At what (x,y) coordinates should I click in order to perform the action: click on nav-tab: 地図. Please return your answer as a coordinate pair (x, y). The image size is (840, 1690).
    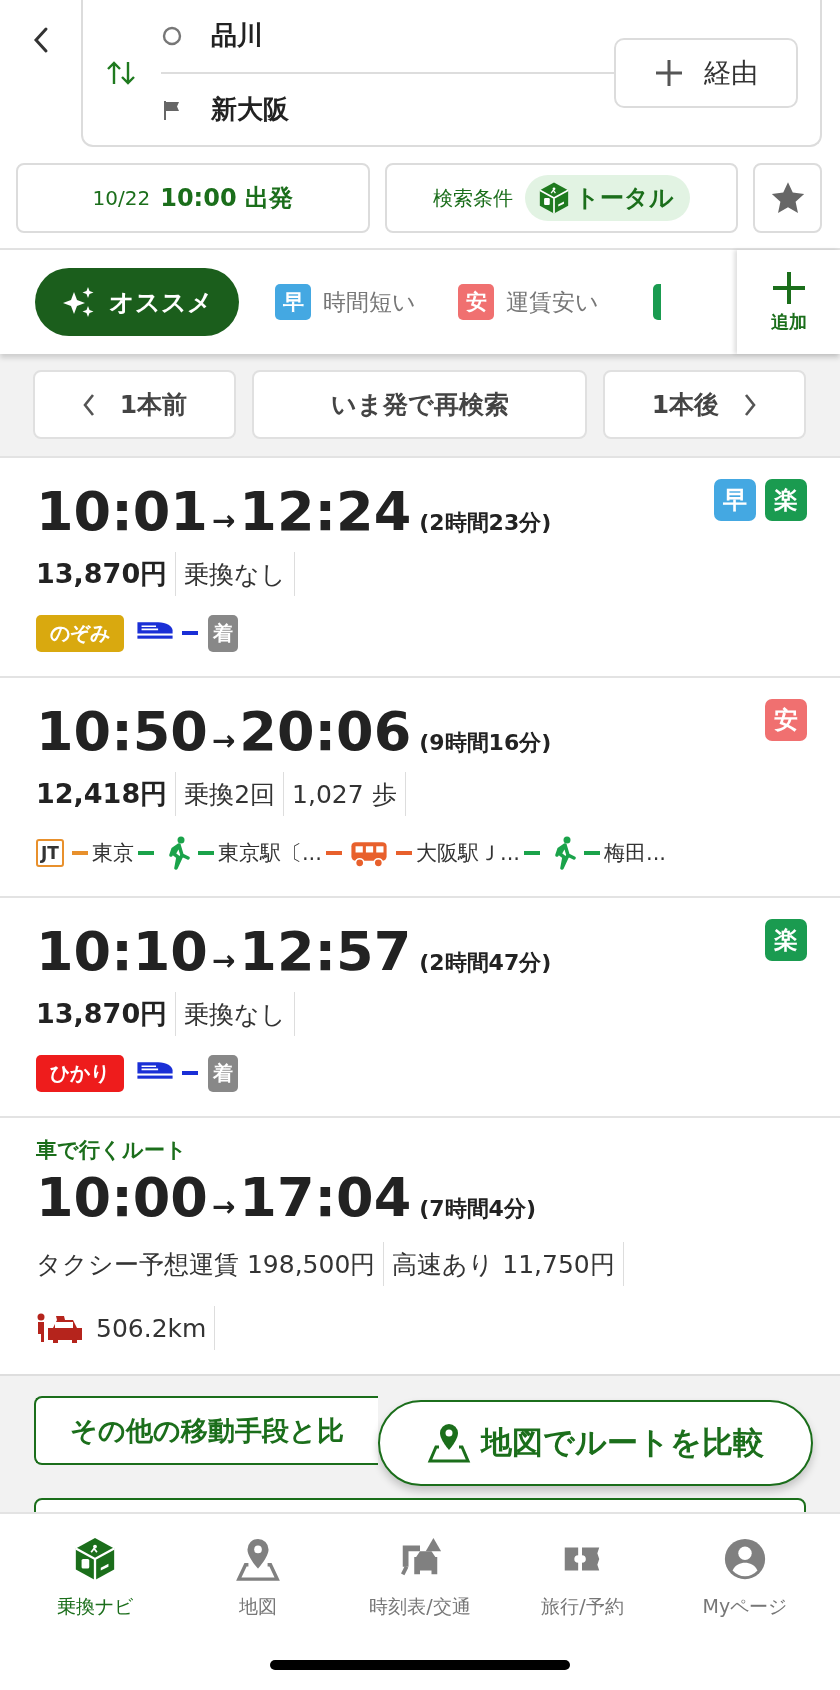
    Looking at the image, I should click on (257, 1574).